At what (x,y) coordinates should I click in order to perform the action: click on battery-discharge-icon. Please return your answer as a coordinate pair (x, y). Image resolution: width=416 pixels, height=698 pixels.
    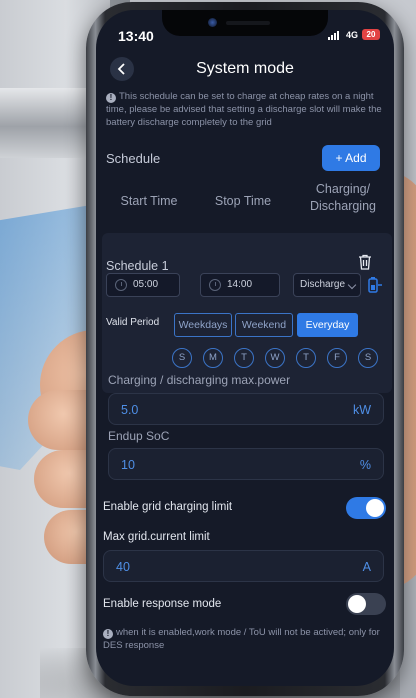
    Looking at the image, I should click on (375, 285).